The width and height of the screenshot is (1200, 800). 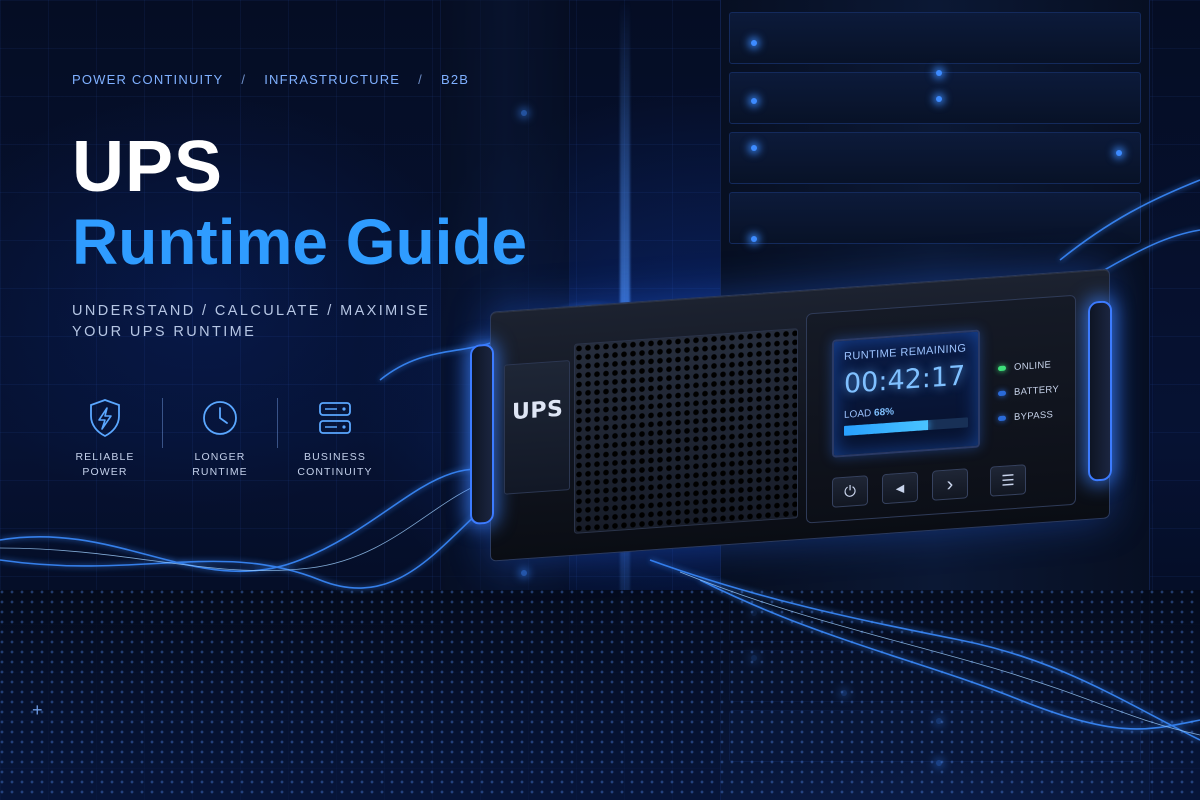 I want to click on power-button: ⏻, so click(x=850, y=491).